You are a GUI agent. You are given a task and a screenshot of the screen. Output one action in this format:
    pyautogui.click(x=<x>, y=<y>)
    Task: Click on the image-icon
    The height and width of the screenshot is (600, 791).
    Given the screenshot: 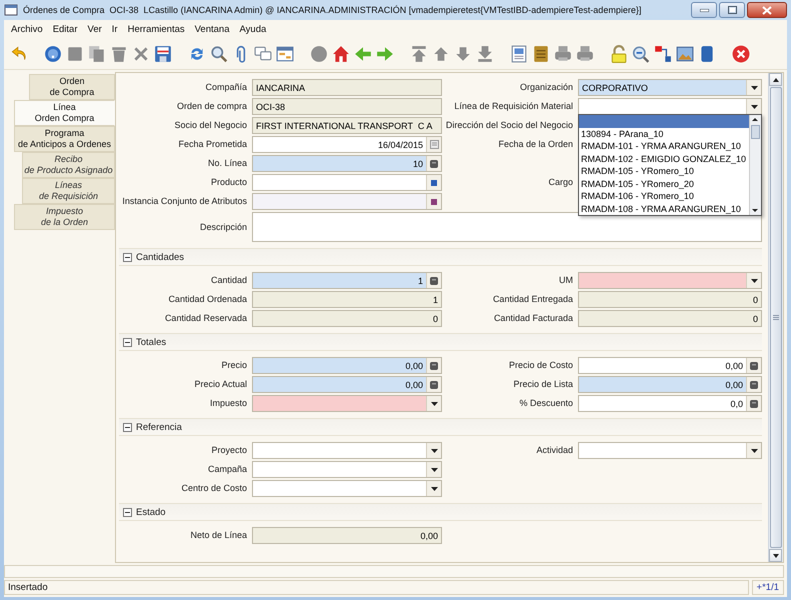 What is the action you would take?
    pyautogui.click(x=685, y=53)
    